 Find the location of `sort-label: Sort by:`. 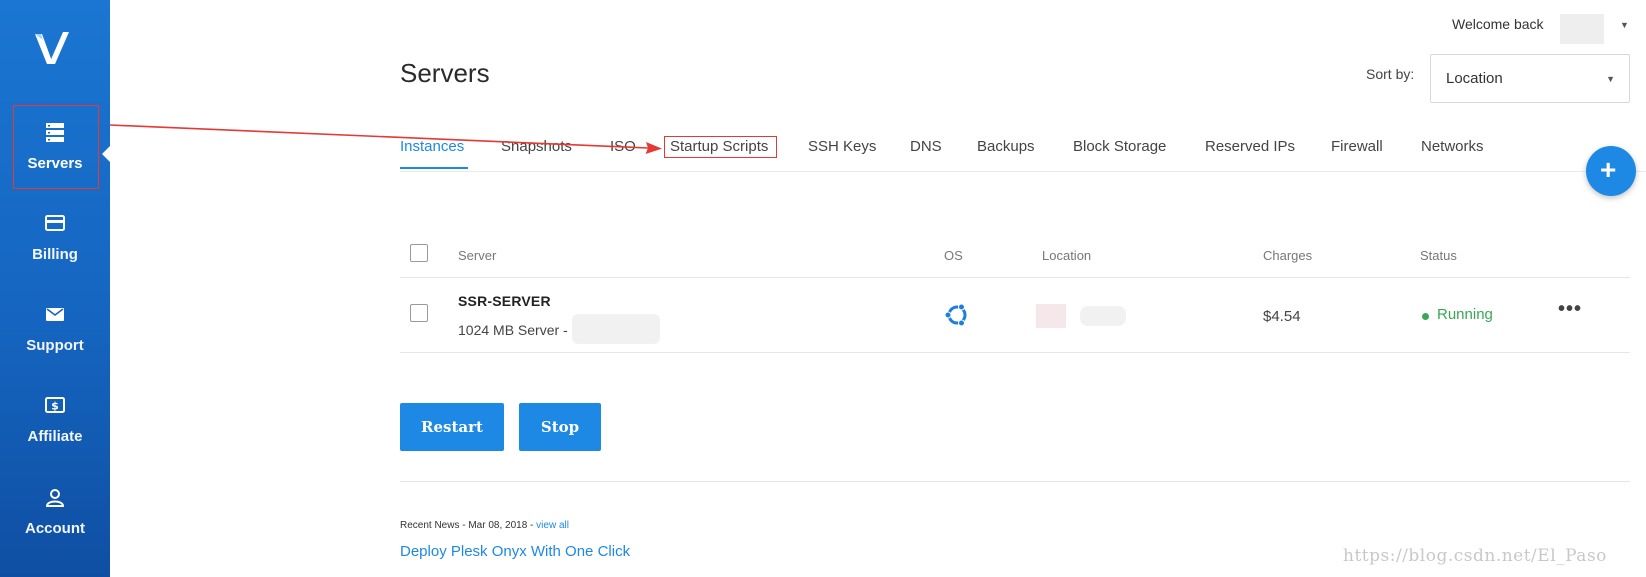

sort-label: Sort by: is located at coordinates (1390, 74).